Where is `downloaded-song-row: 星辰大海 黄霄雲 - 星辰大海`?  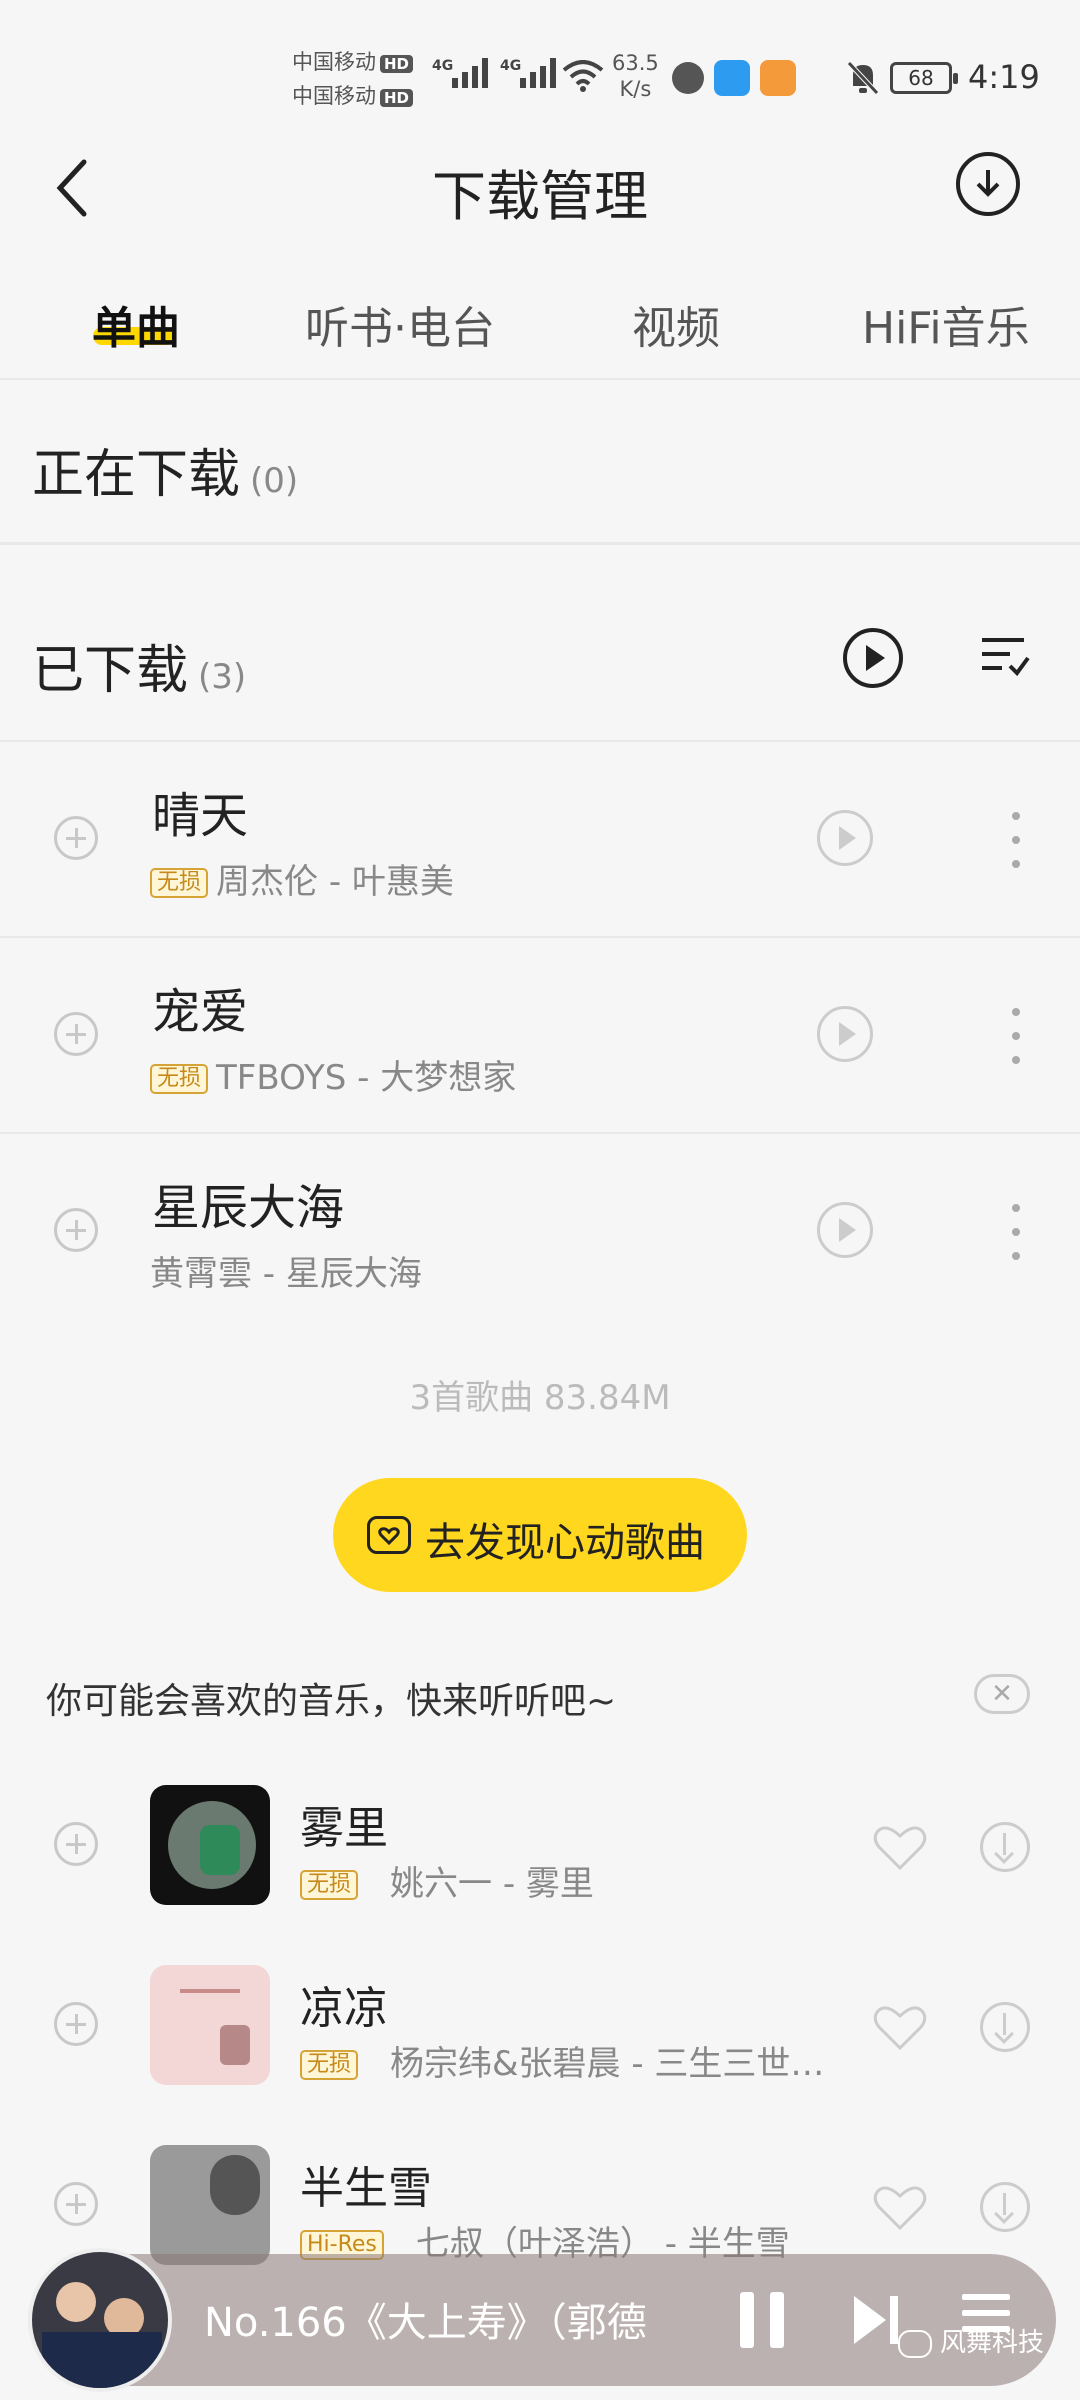 downloaded-song-row: 星辰大海 黄霄雲 - 星辰大海 is located at coordinates (540, 1231).